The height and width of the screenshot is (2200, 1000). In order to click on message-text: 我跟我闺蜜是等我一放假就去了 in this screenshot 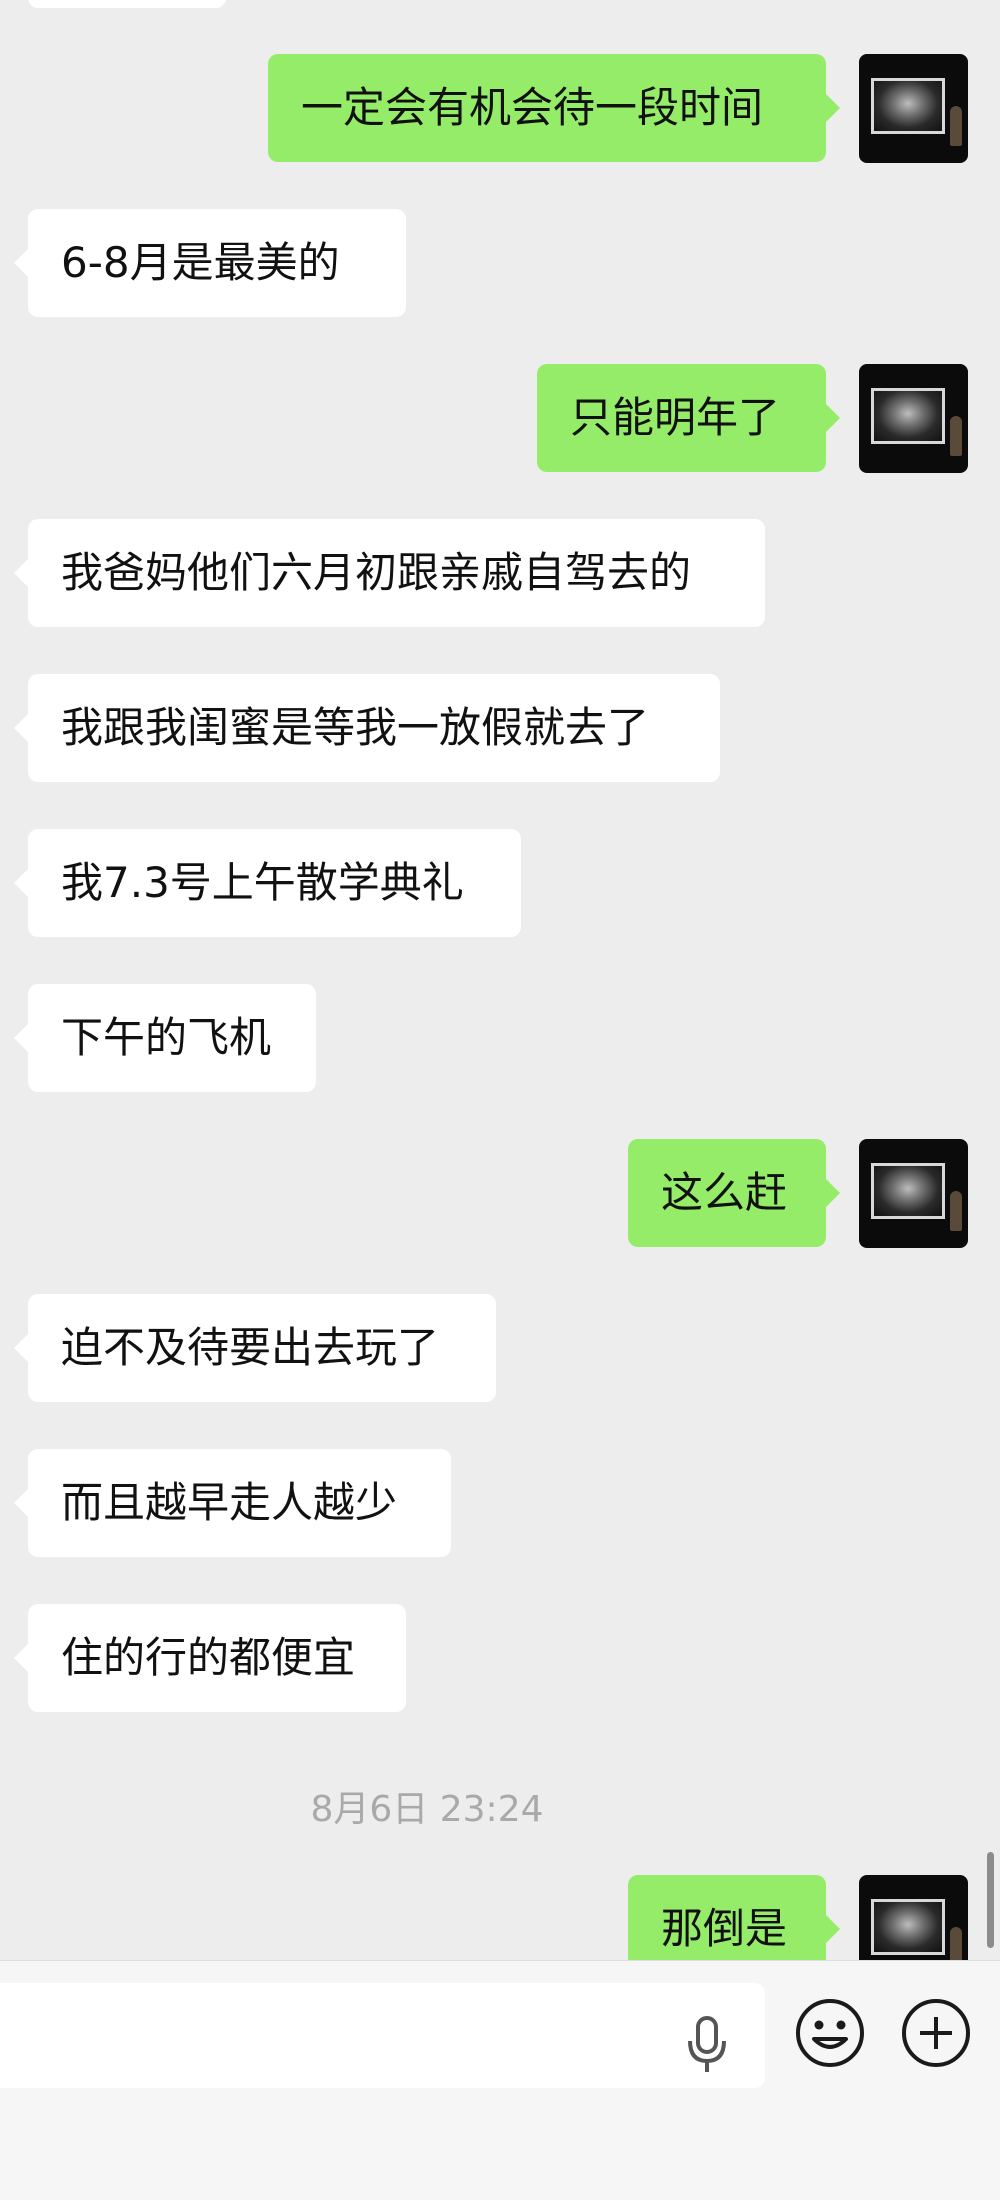, I will do `click(355, 727)`.